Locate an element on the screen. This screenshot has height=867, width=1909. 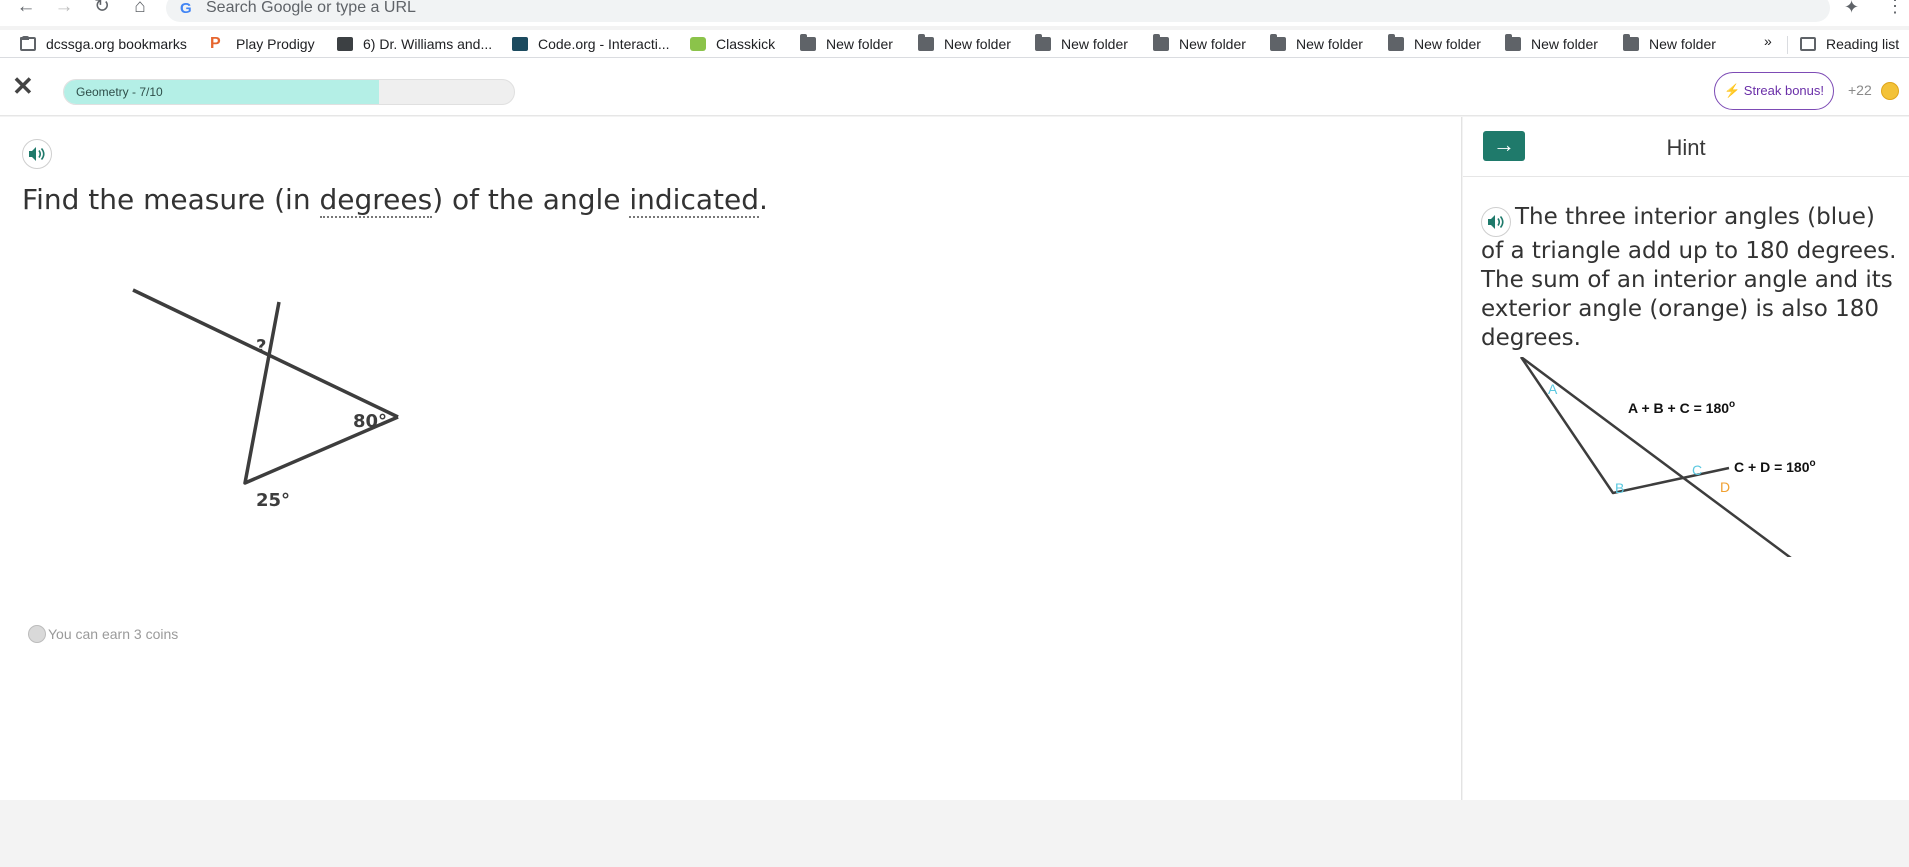
address-bar-placeholder: Search Google or type a URL is located at coordinates (311, 8).